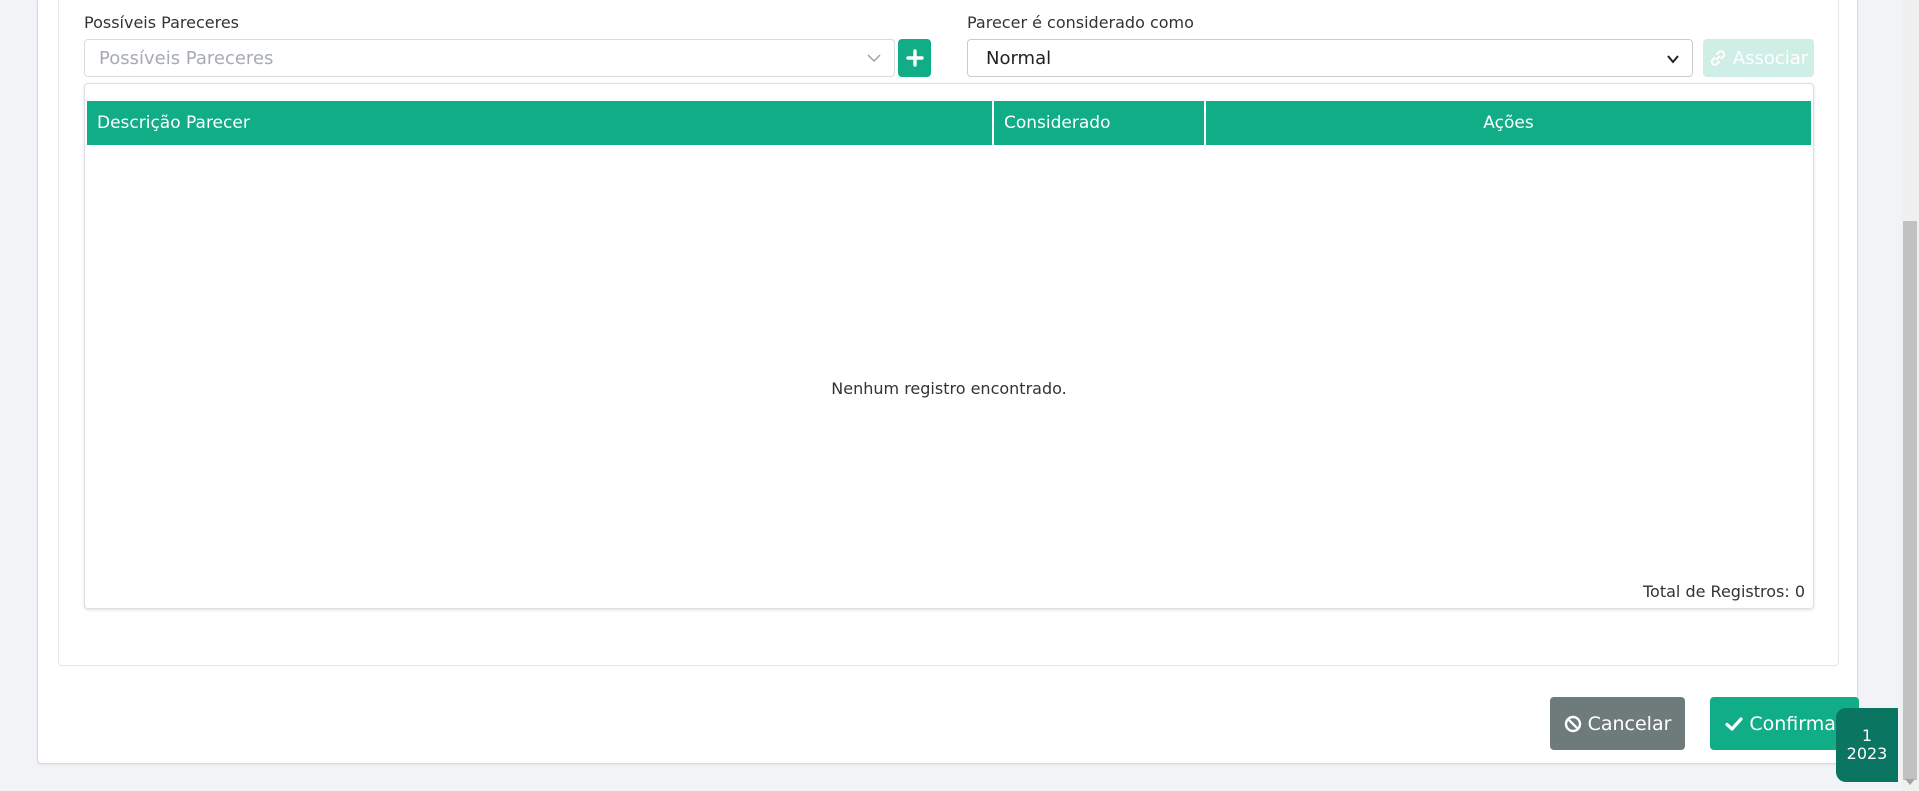 Image resolution: width=1919 pixels, height=791 pixels. Describe the element at coordinates (1508, 123) in the screenshot. I see `column-header-acoes: Ações` at that location.